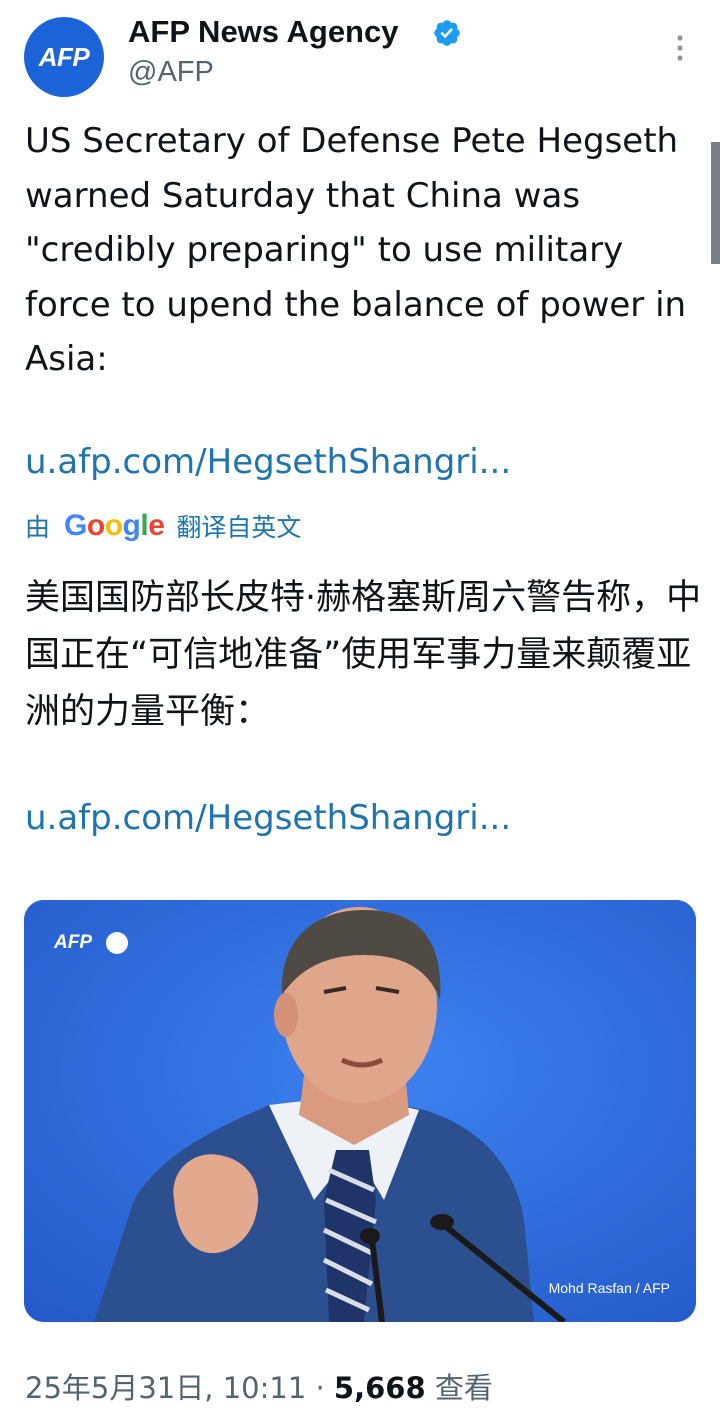  I want to click on tweet-meta: 25年5月31日, 10:11 · 5,668 查看, so click(259, 1386).